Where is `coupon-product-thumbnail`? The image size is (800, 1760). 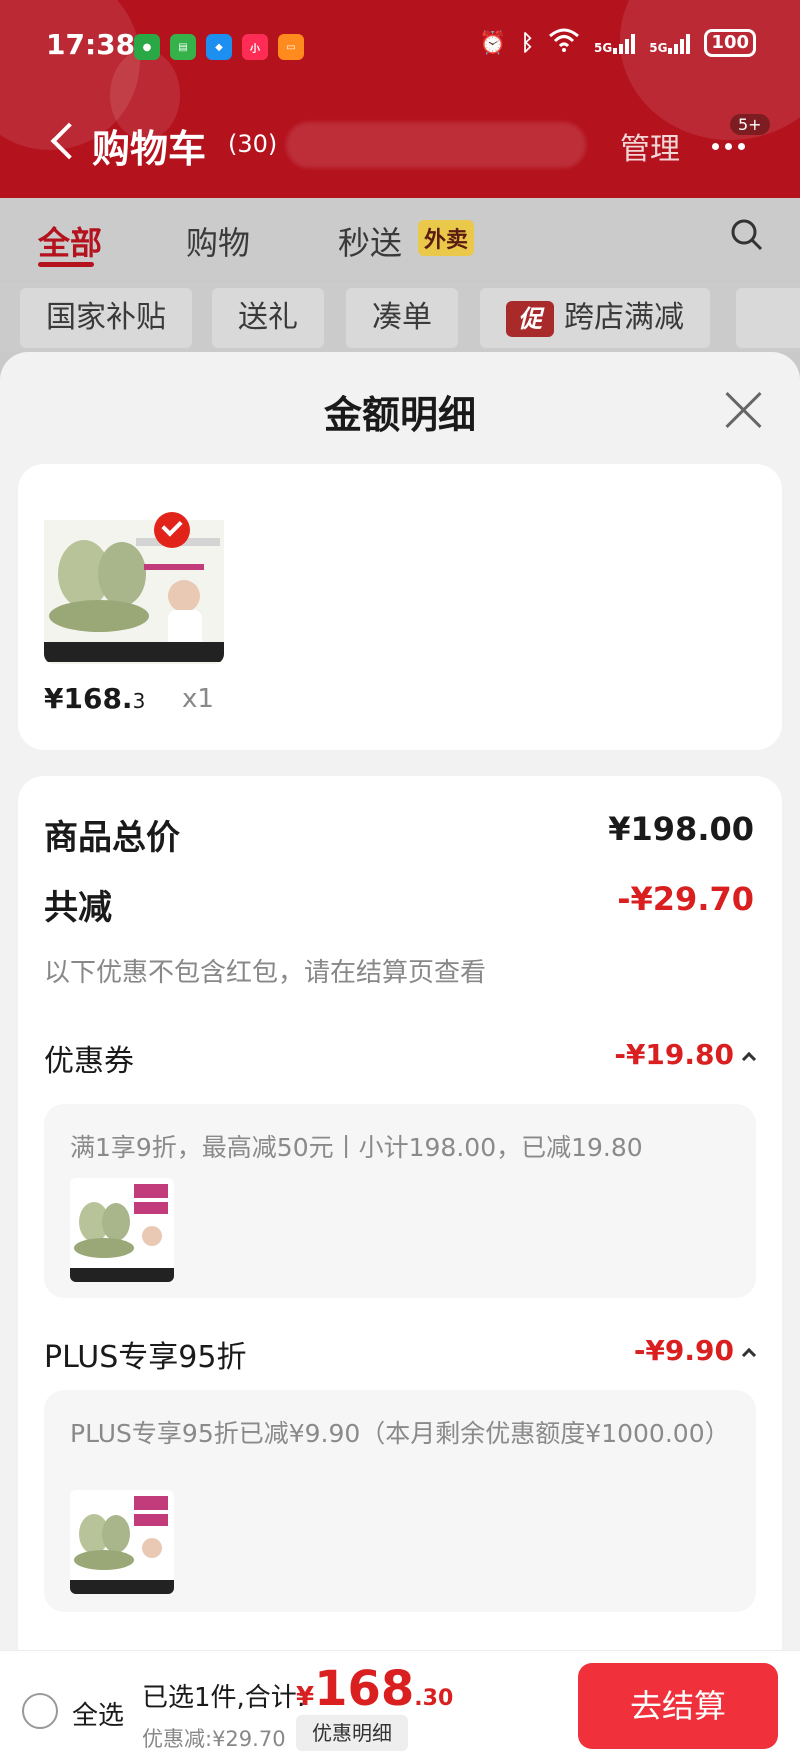
coupon-product-thumbnail is located at coordinates (122, 1230).